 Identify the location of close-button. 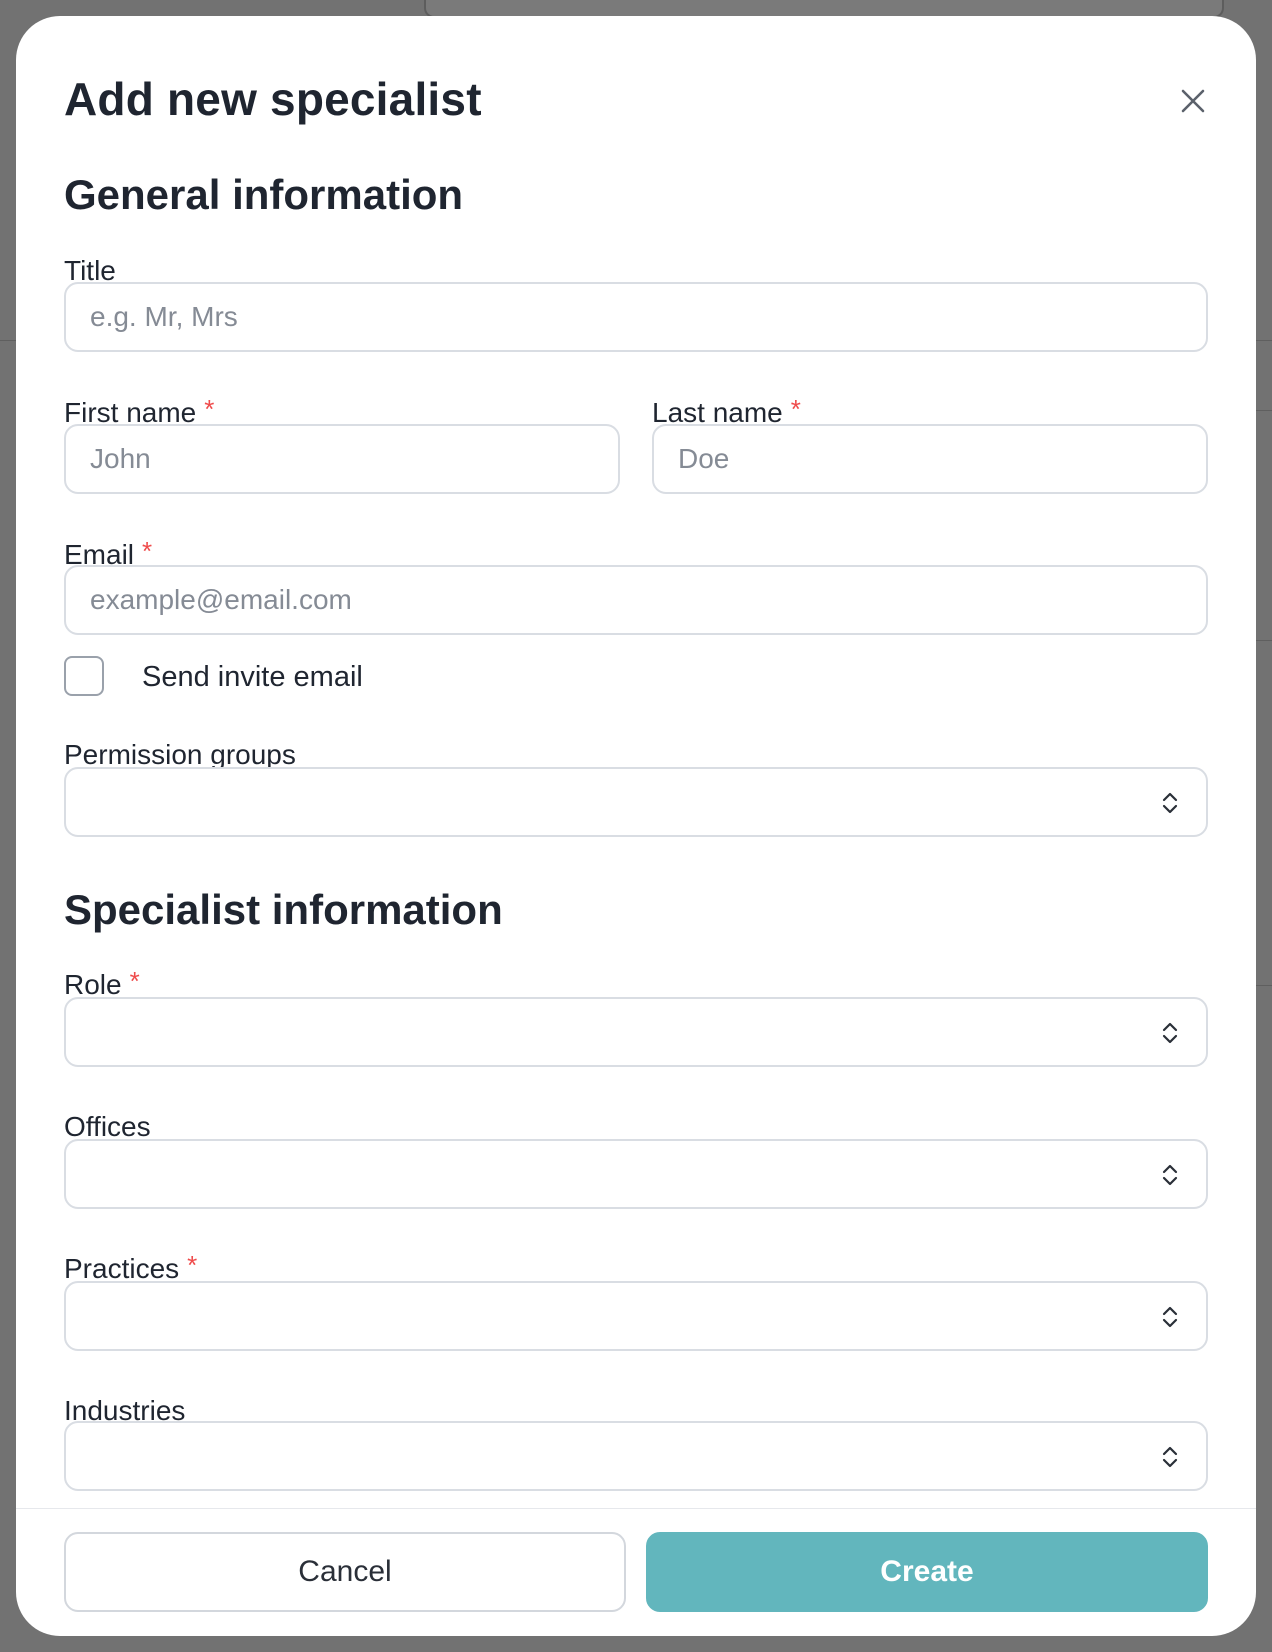
(1193, 101).